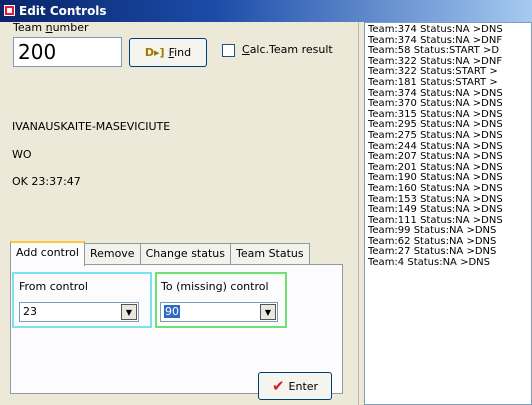 The height and width of the screenshot is (405, 532). What do you see at coordinates (449, 30) in the screenshot?
I see `log-item: Team:374 Status:NA >DNS` at bounding box center [449, 30].